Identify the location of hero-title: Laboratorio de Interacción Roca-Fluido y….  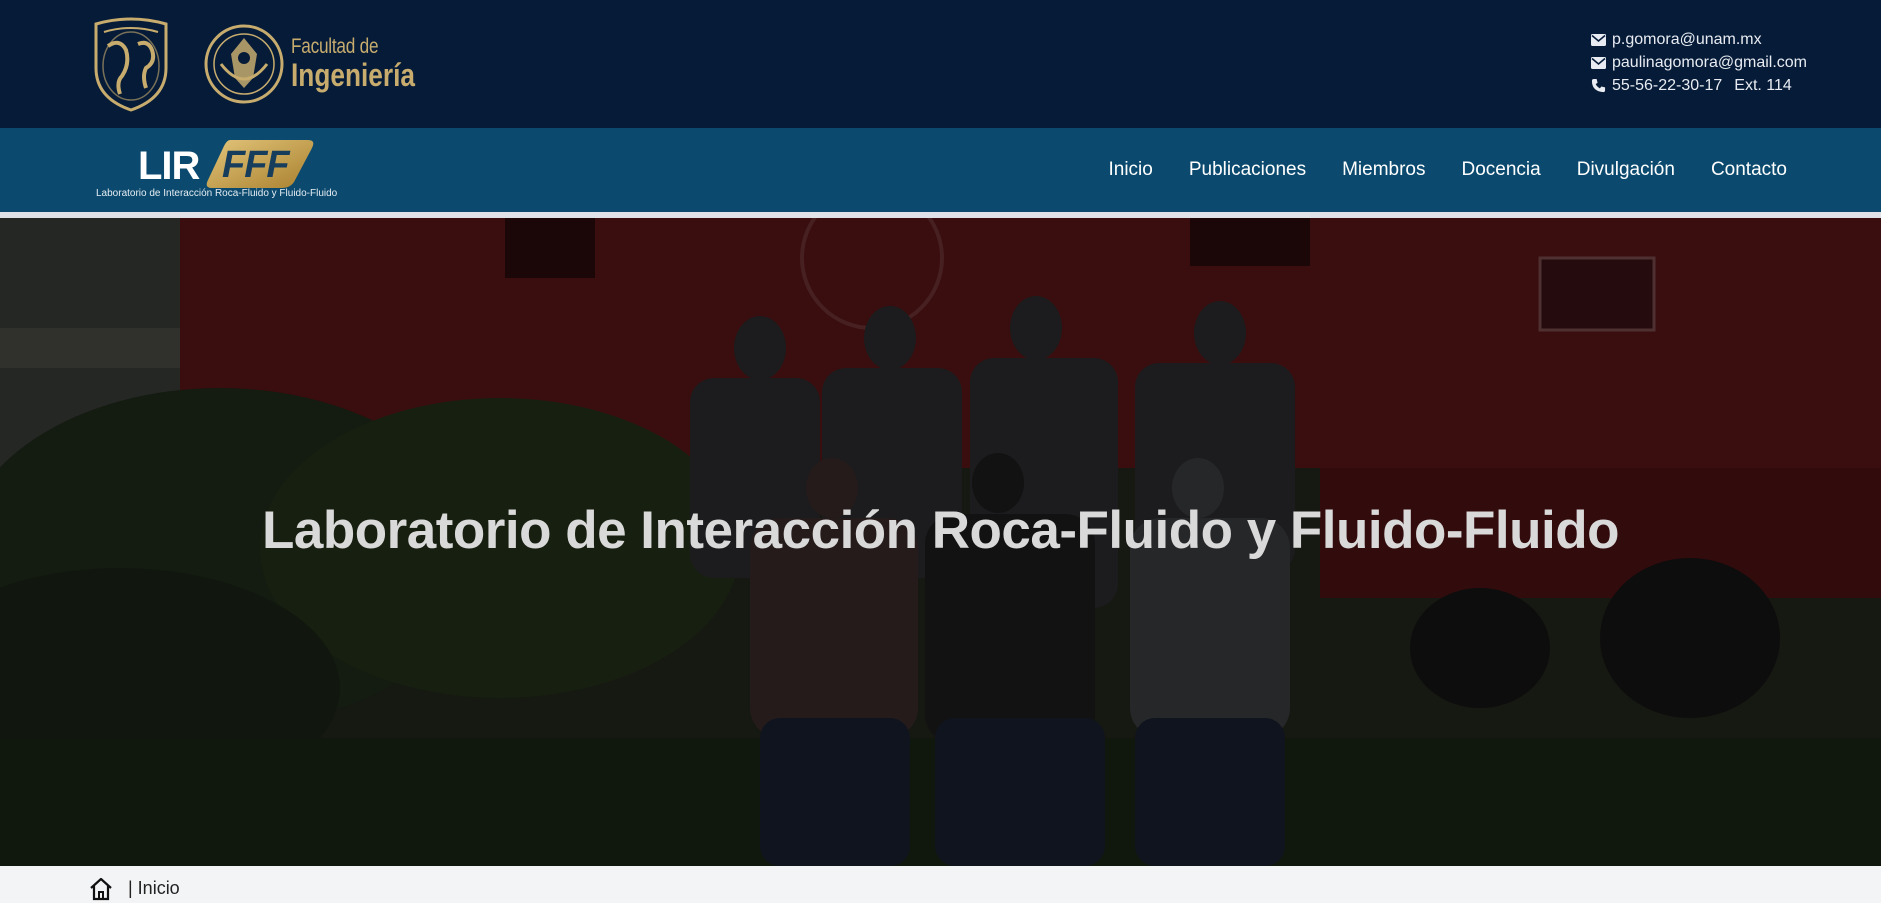
(940, 530).